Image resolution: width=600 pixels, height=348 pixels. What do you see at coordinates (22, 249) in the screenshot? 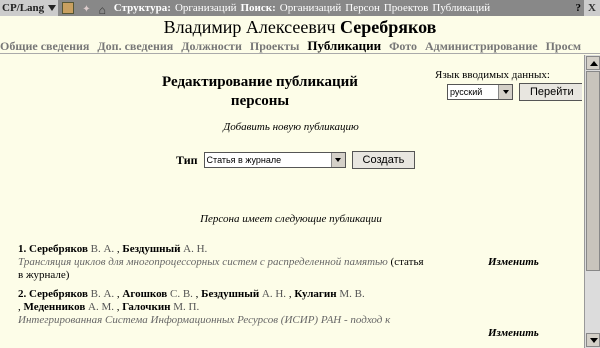
I see `pub-number: 1.` at bounding box center [22, 249].